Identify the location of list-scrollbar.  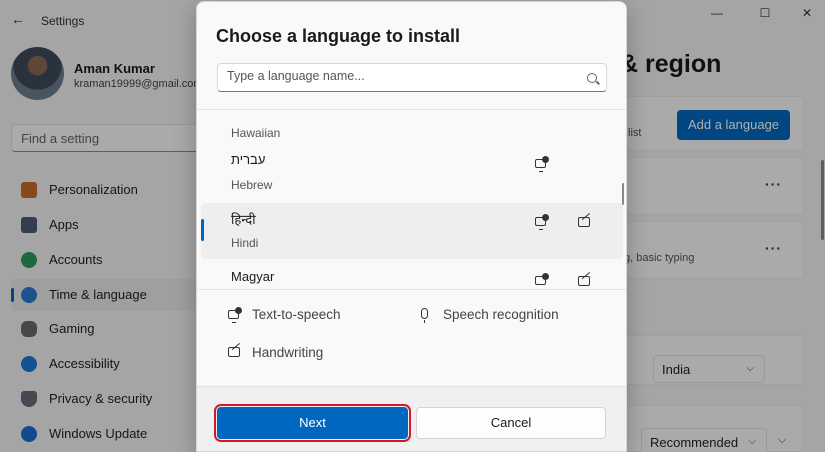
(623, 194).